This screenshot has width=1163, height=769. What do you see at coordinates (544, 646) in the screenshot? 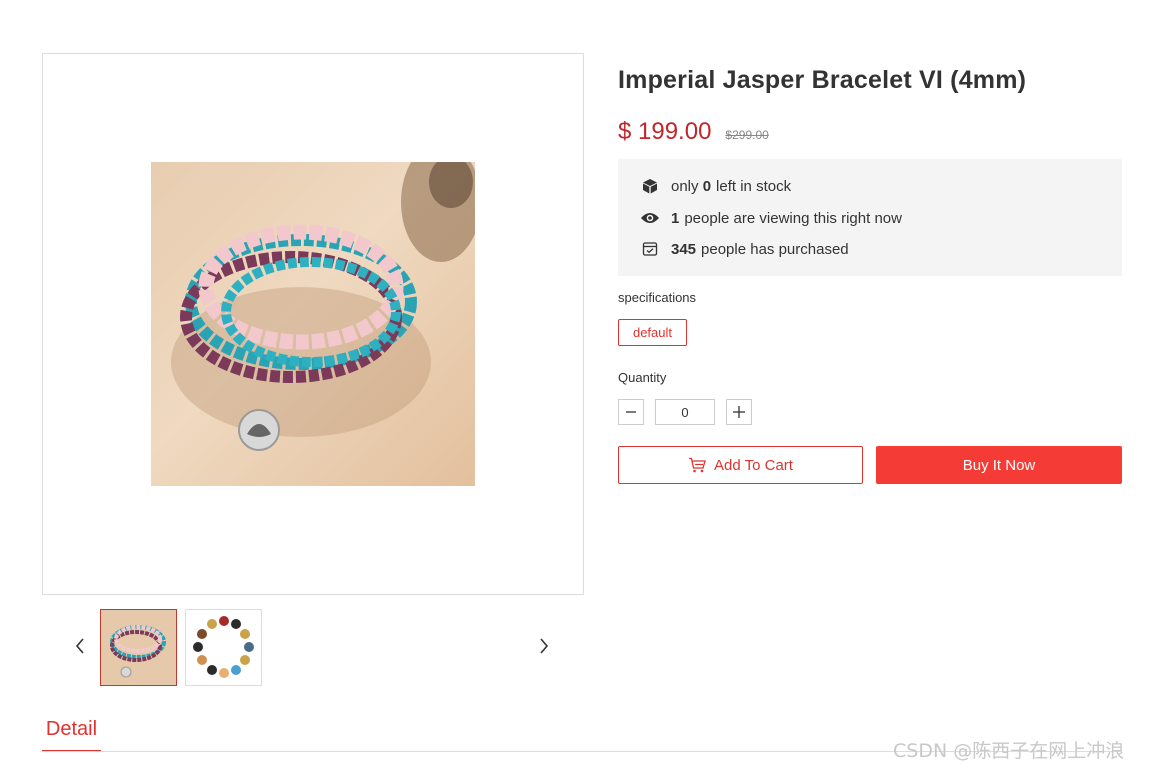
I see `chevron-right-icon` at bounding box center [544, 646].